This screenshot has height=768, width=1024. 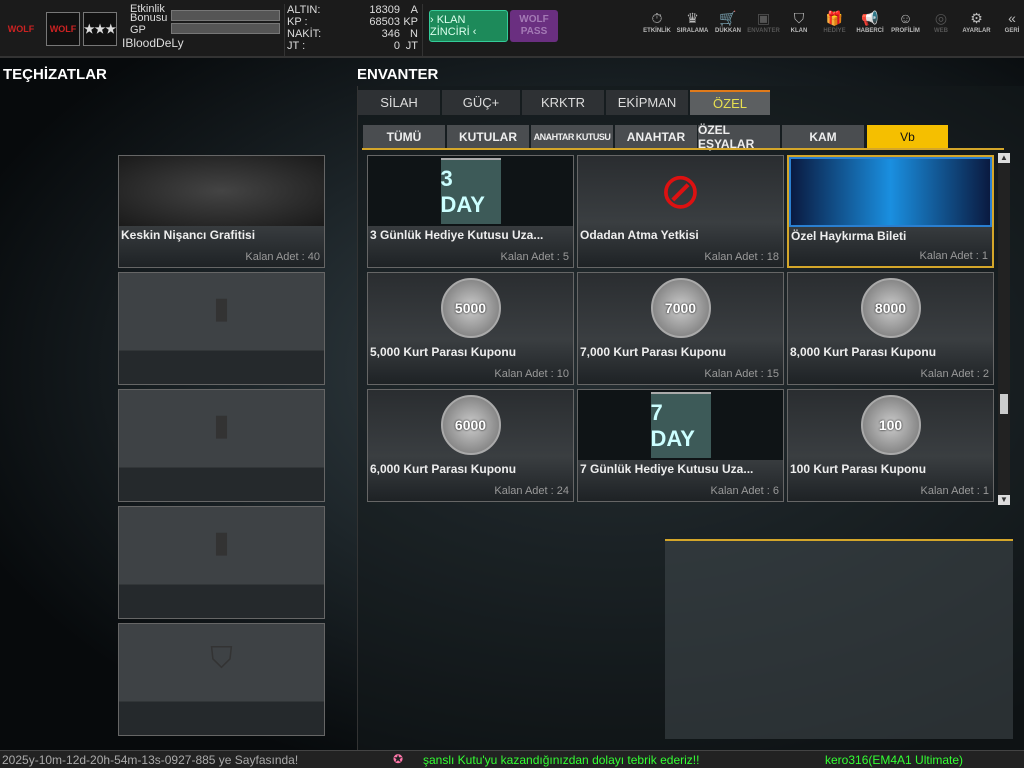 I want to click on scrollbar-thumb, so click(x=1004, y=404).